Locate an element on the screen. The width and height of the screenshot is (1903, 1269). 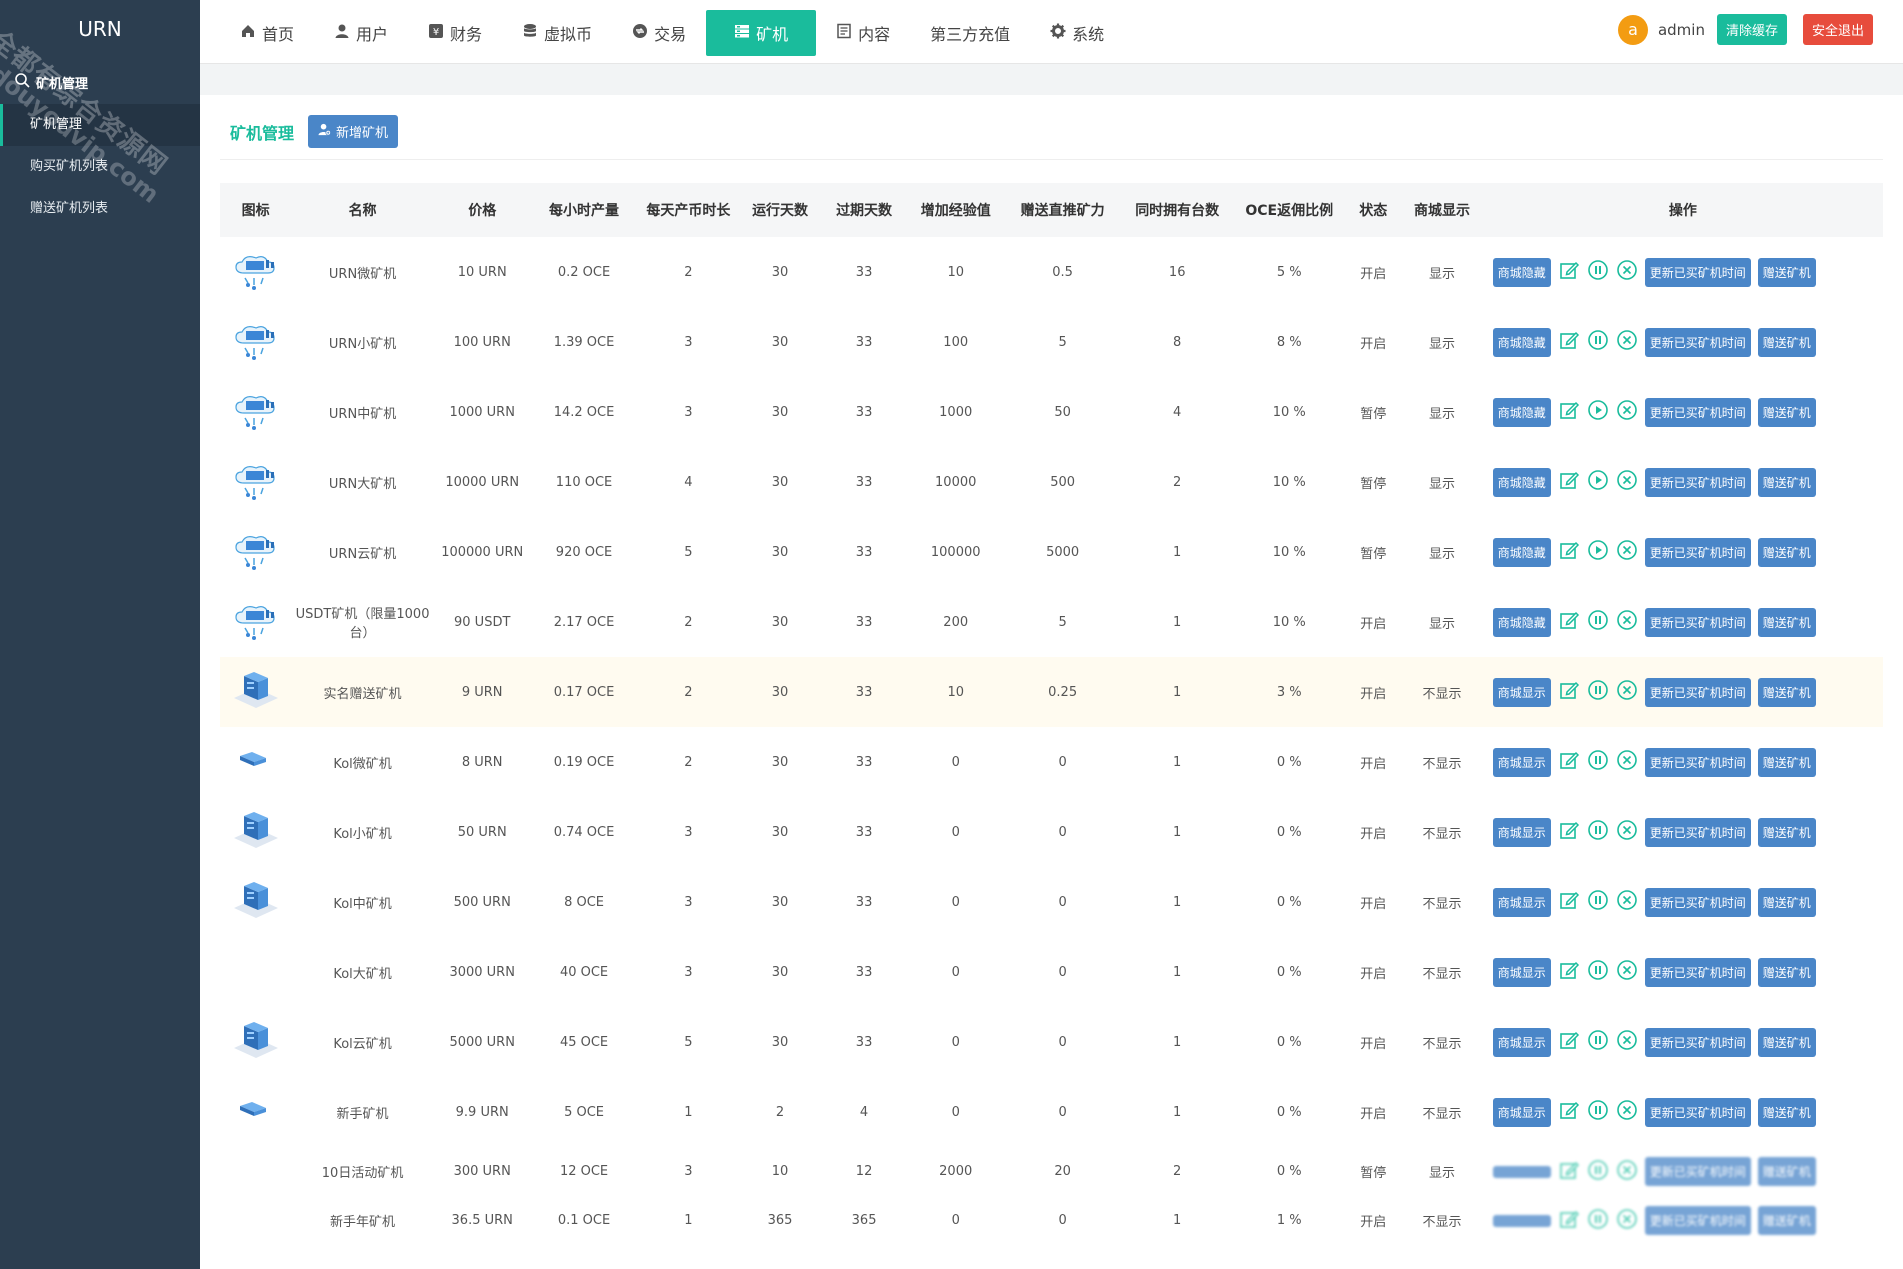
logout-button: 安全退出 is located at coordinates (1837, 29).